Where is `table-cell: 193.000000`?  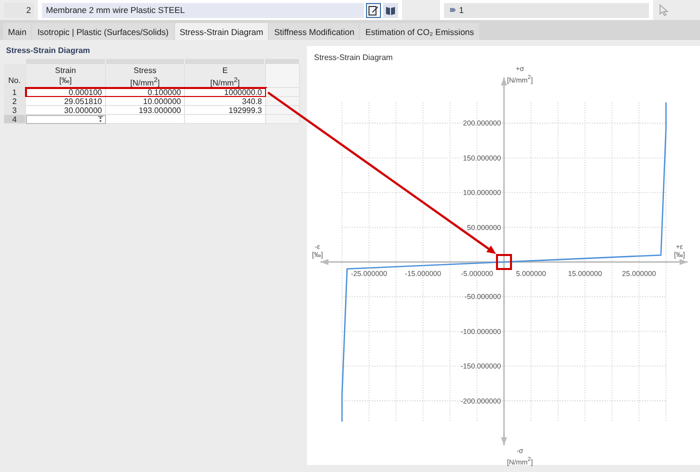
table-cell: 193.000000 is located at coordinates (145, 110).